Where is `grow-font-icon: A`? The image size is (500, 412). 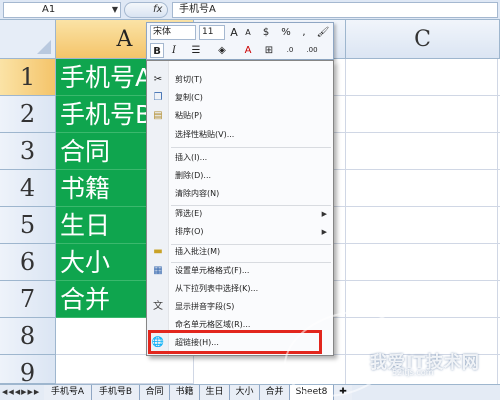 grow-font-icon: A is located at coordinates (234, 32).